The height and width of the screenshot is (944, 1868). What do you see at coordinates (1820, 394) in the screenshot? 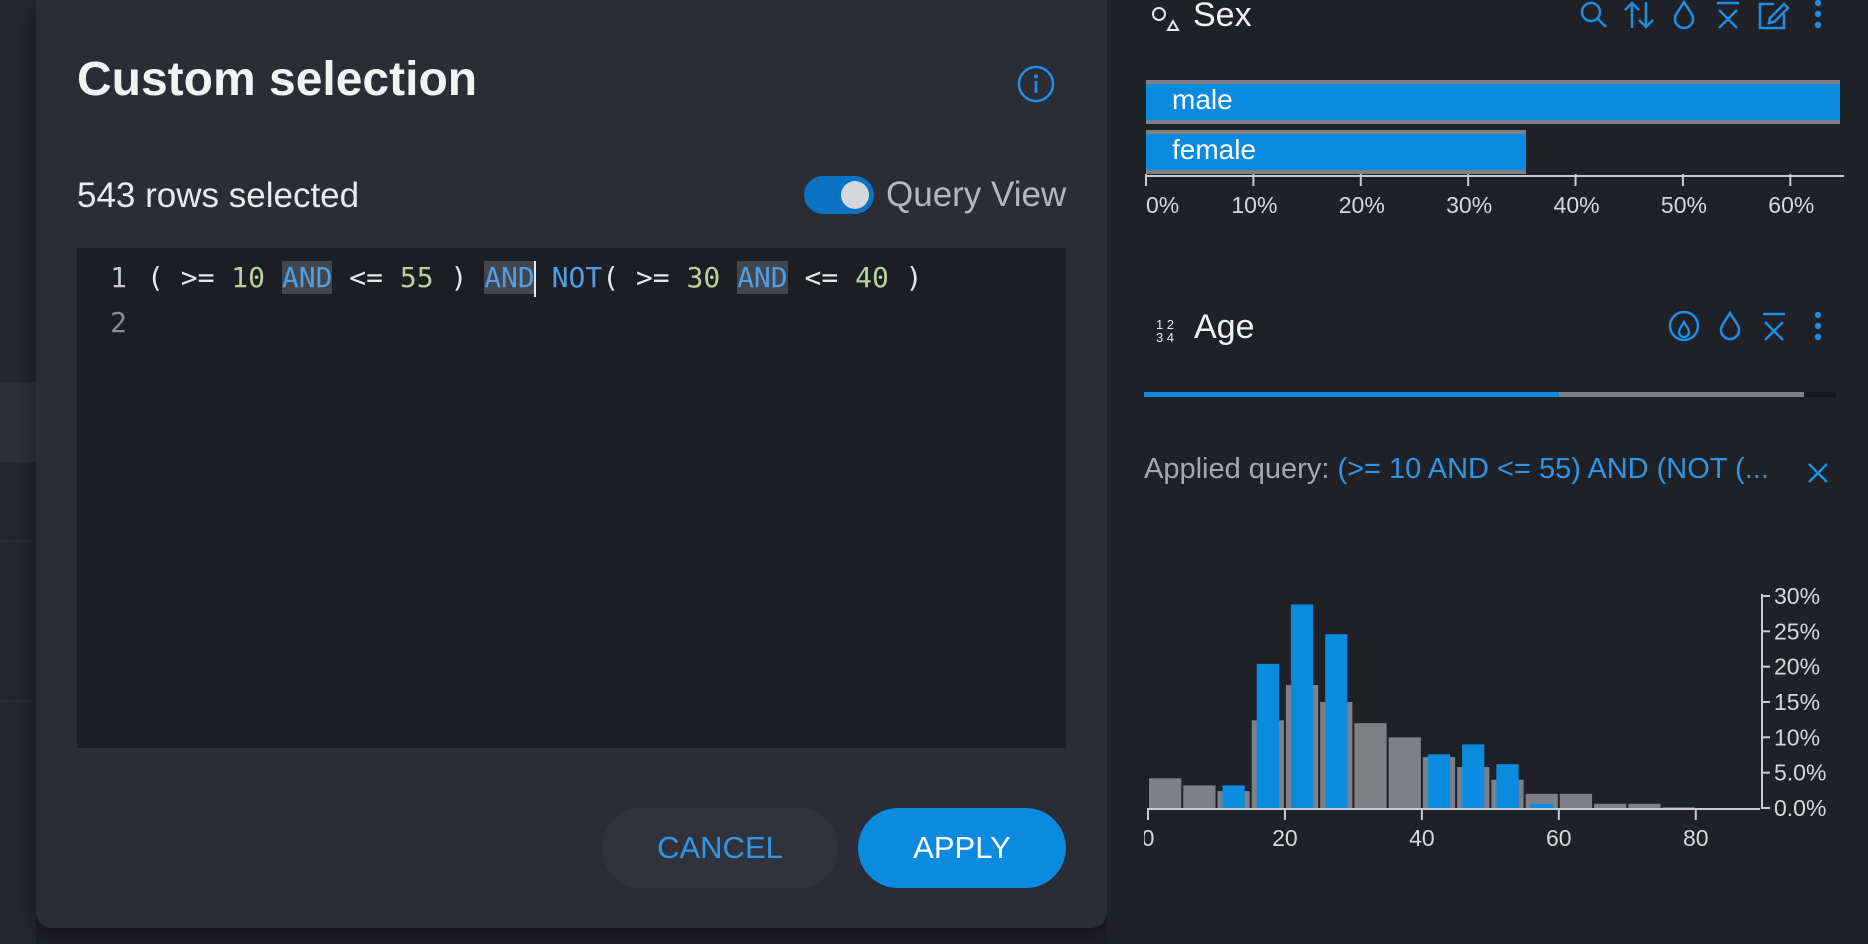
I see `age-progress-end` at bounding box center [1820, 394].